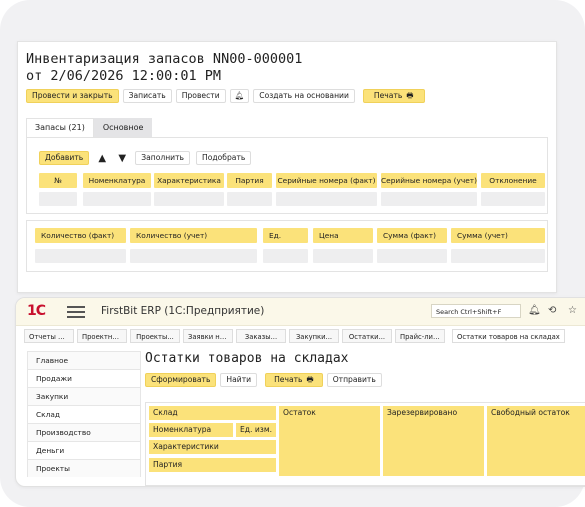  I want to click on column-quantity-accounting: Количество (учет), so click(193, 235).